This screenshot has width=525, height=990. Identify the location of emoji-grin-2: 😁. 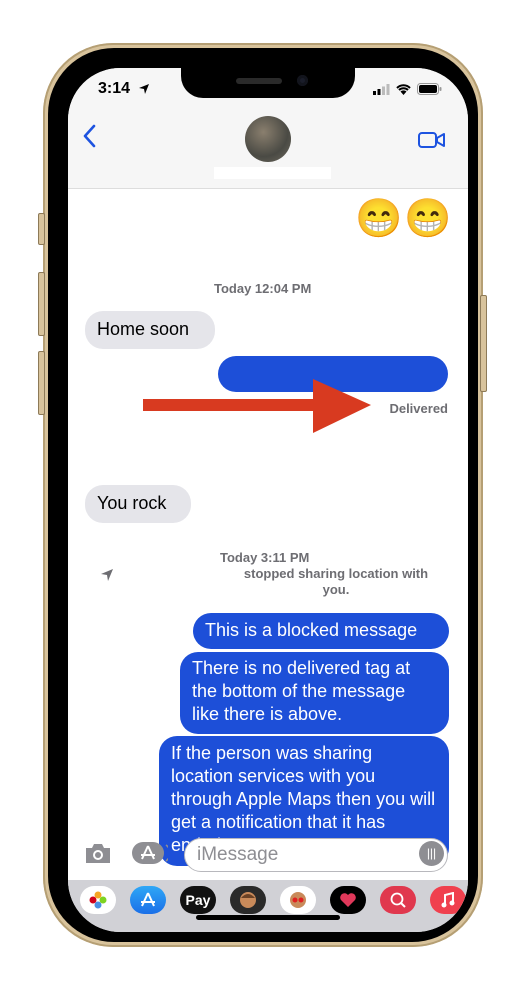
(428, 219).